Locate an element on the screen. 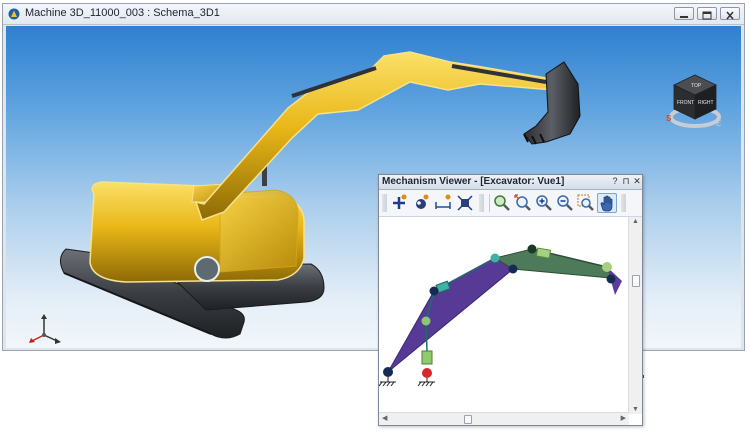 This screenshot has width=750, height=433. viewcube-face-front: FRONT is located at coordinates (685, 103).